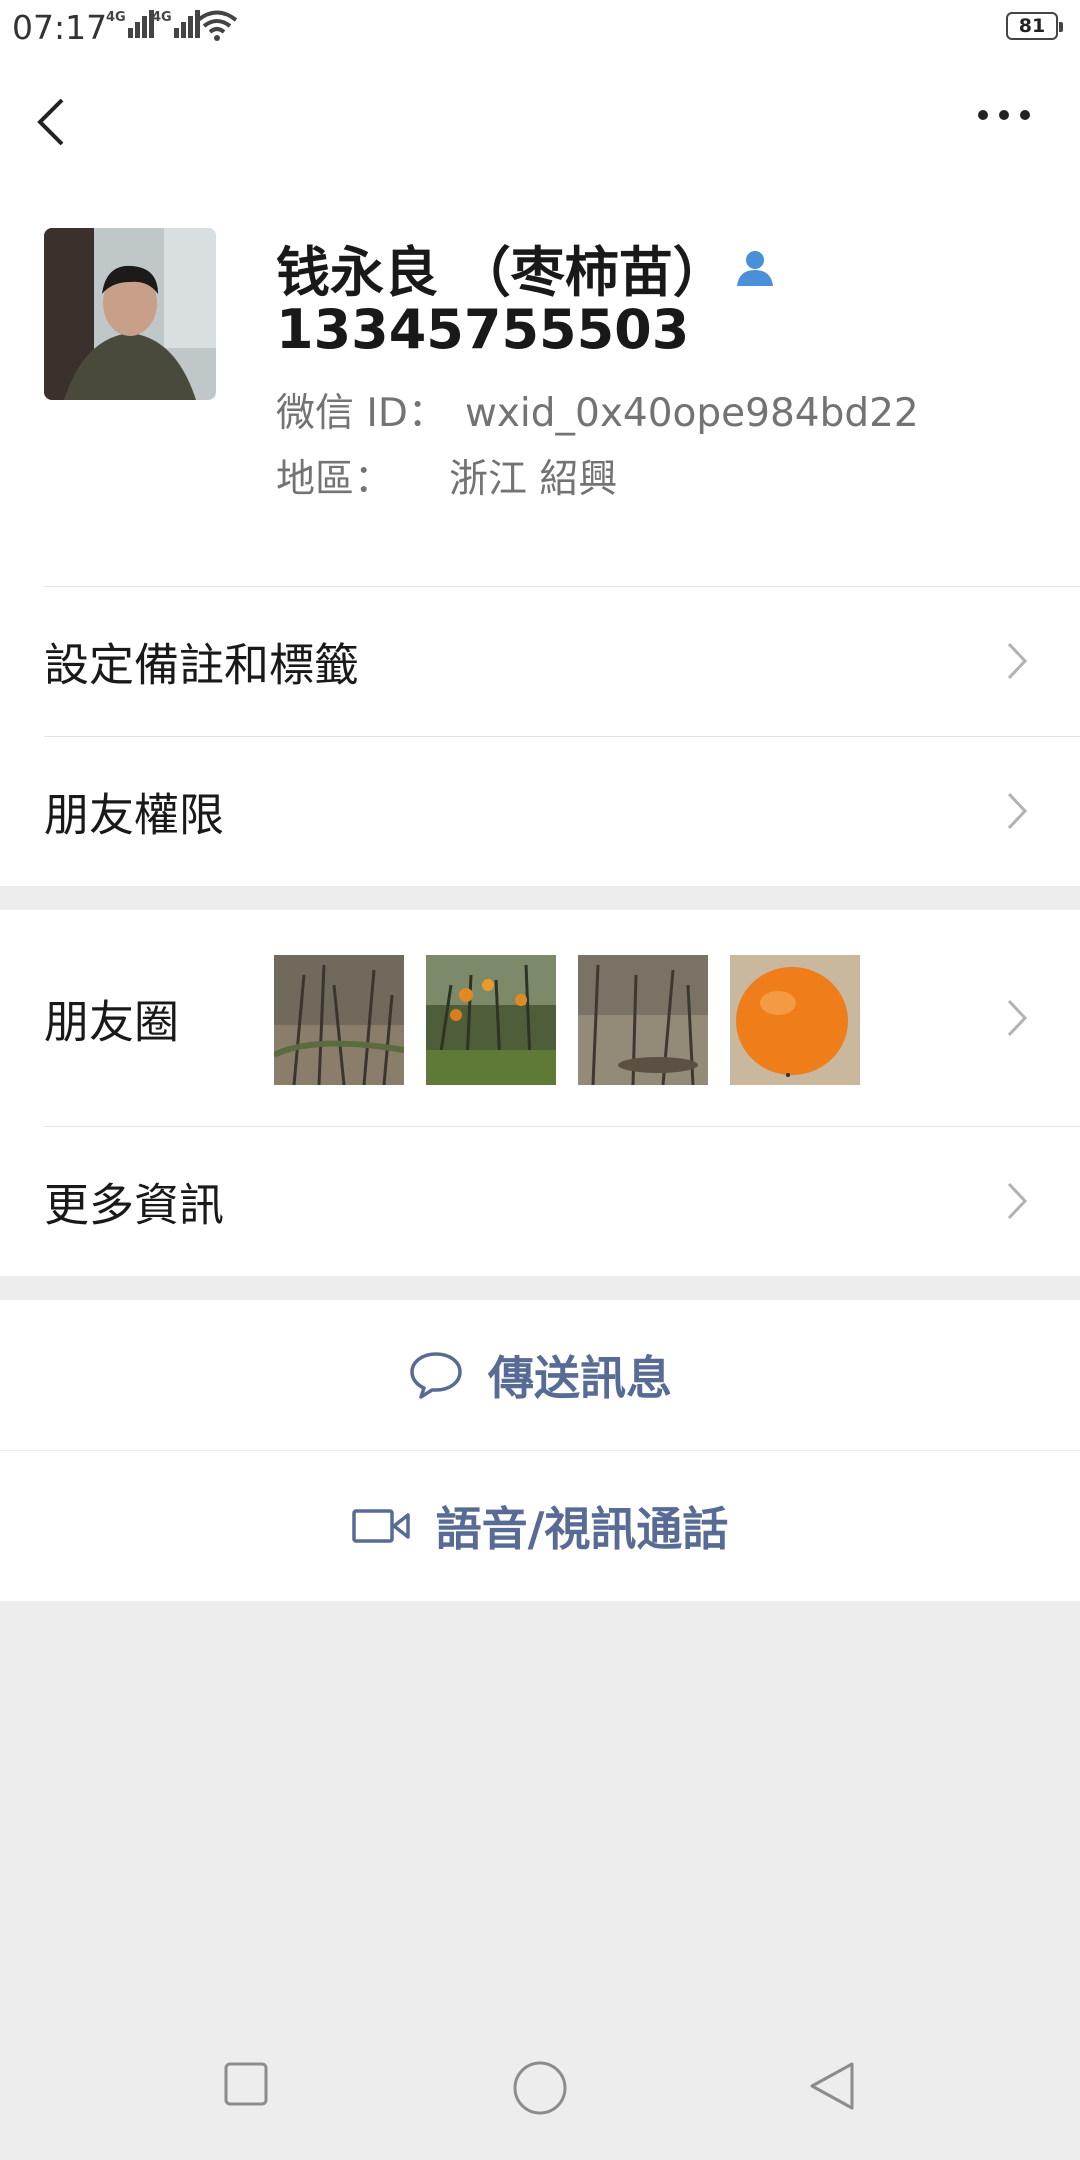 This screenshot has width=1080, height=2160. I want to click on moments-row: 朋友圈, so click(540, 1018).